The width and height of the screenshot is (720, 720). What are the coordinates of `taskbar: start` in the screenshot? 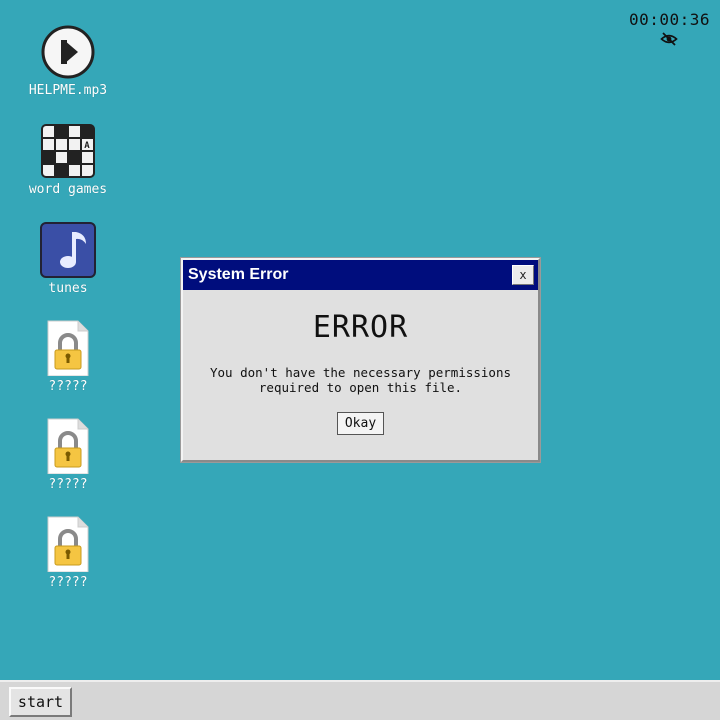 It's located at (360, 700).